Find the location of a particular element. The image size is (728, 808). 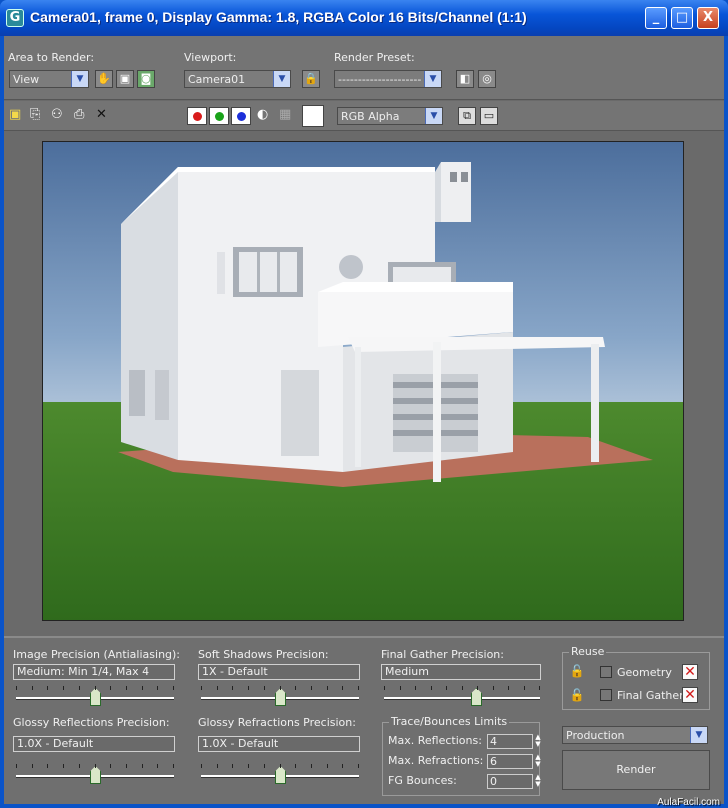

viewport-dropdown: Camera01 ▼ is located at coordinates (237, 79).